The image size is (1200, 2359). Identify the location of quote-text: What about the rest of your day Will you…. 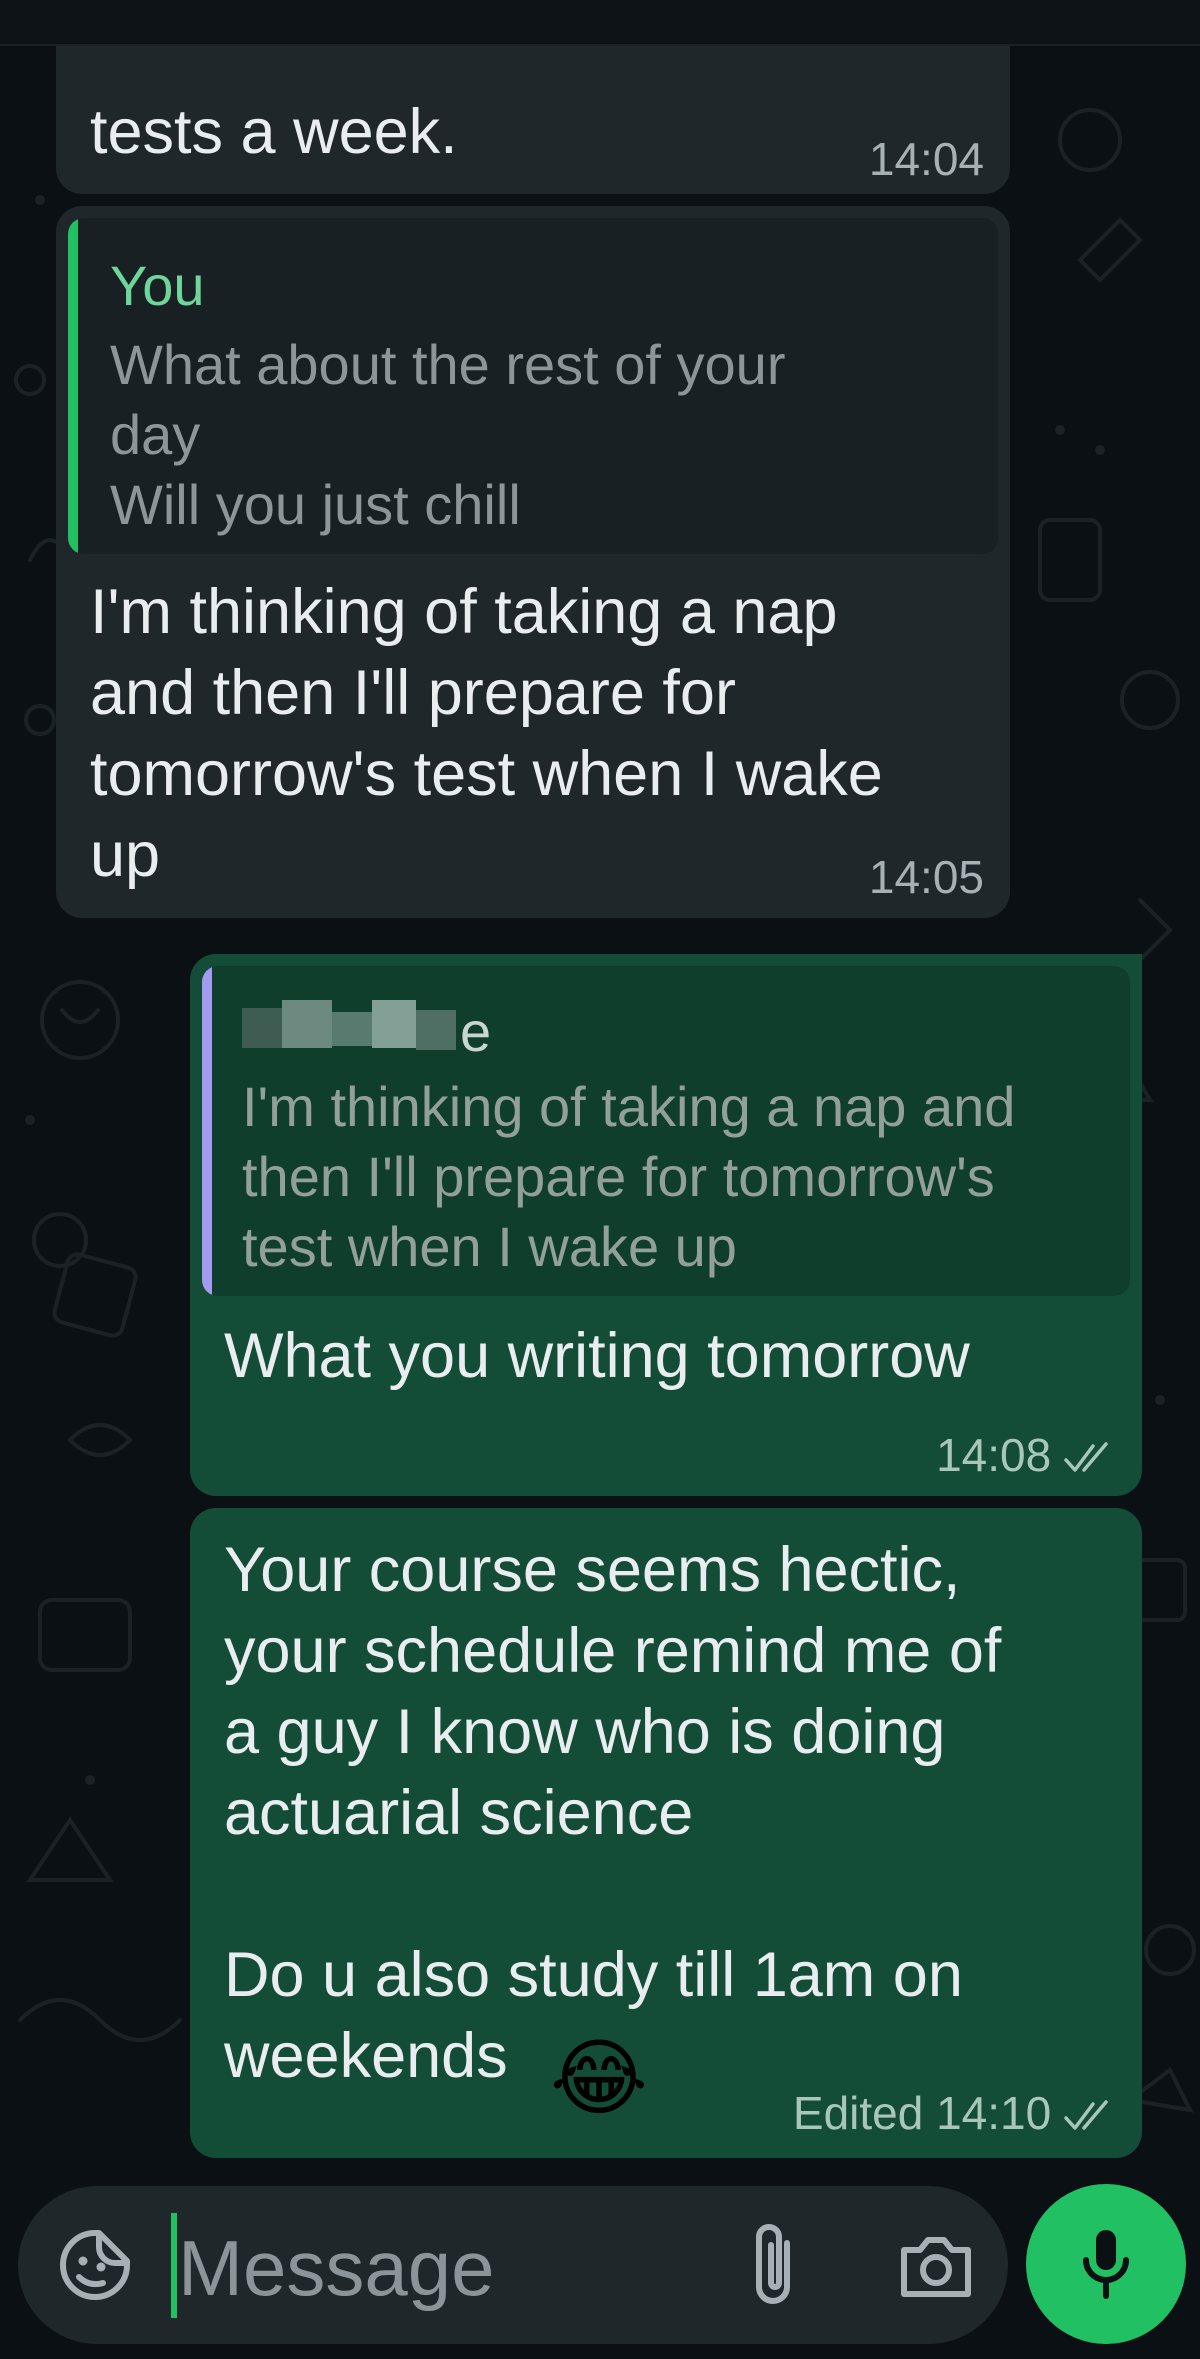
(448, 434).